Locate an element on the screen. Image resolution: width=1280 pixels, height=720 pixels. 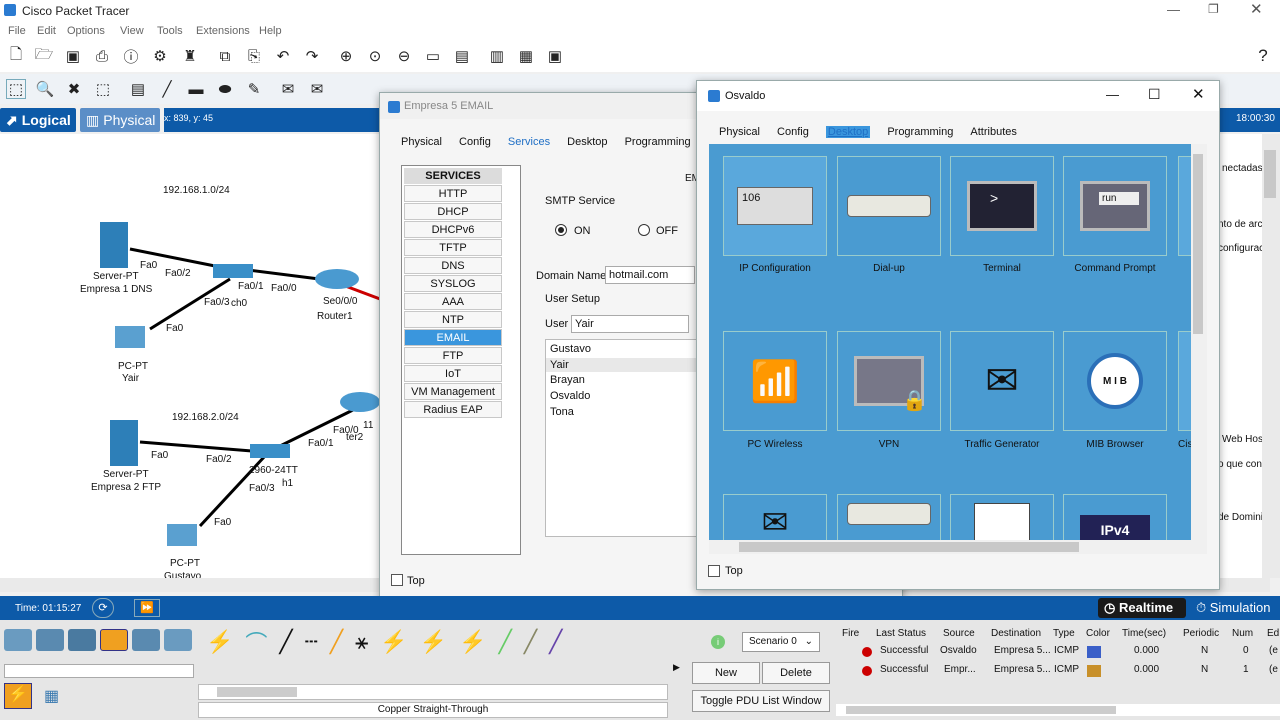
terminal-tile: > is located at coordinates (1002, 206).